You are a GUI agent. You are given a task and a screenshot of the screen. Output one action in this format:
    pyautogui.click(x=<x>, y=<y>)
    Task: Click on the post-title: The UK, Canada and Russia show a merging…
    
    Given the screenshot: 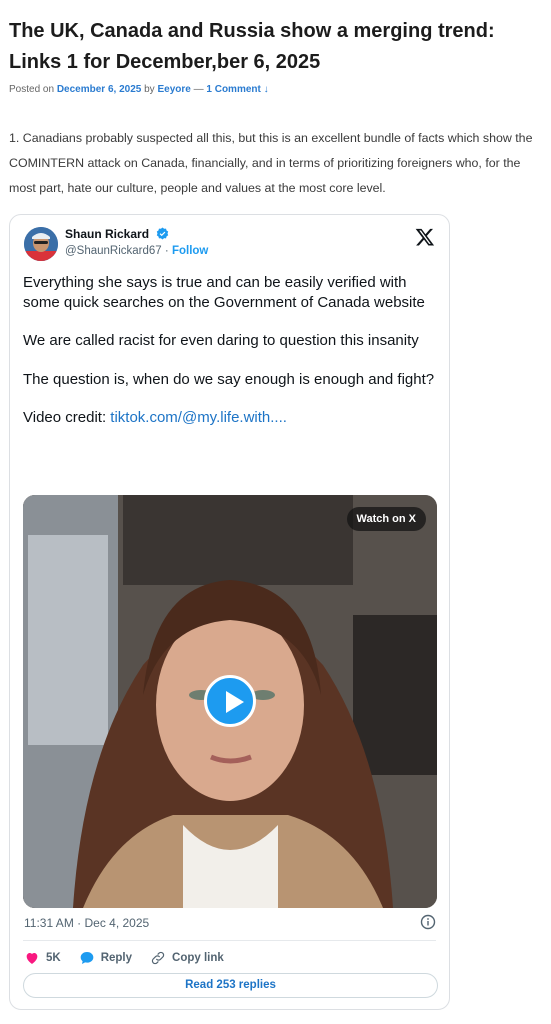 What is the action you would take?
    pyautogui.click(x=252, y=46)
    